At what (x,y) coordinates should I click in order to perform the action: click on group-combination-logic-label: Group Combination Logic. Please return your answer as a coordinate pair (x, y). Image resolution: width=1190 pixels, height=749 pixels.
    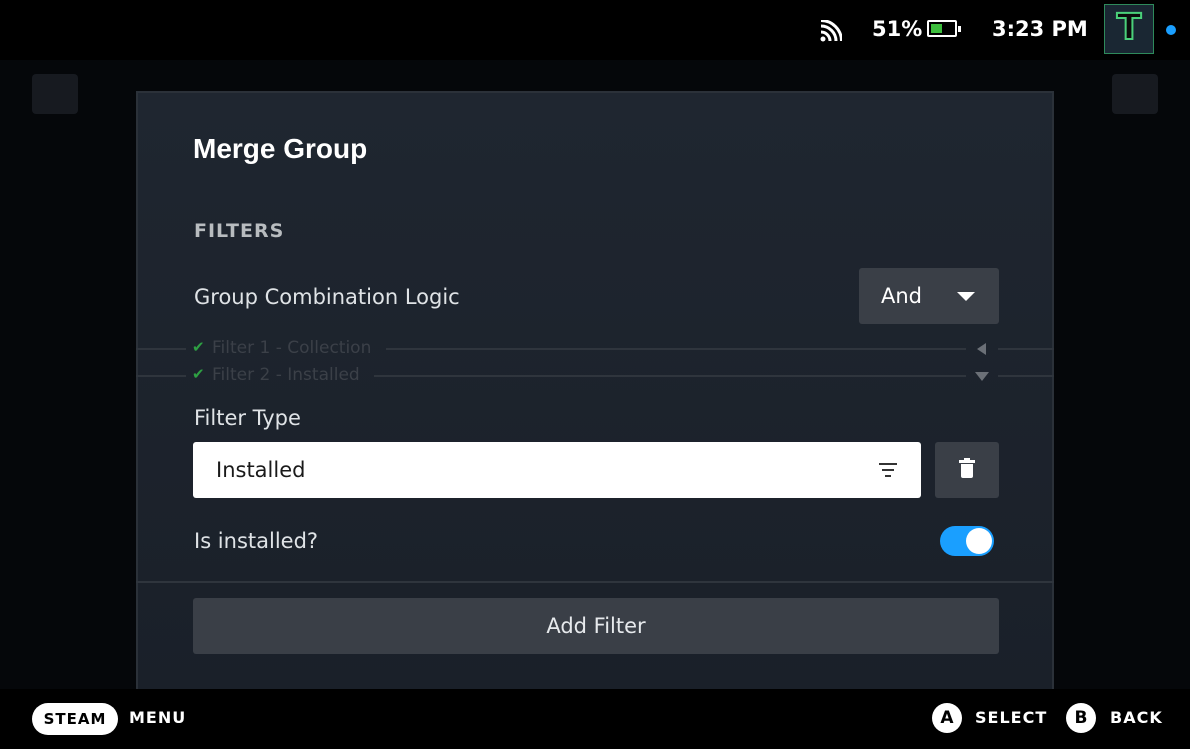
    Looking at the image, I should click on (327, 297).